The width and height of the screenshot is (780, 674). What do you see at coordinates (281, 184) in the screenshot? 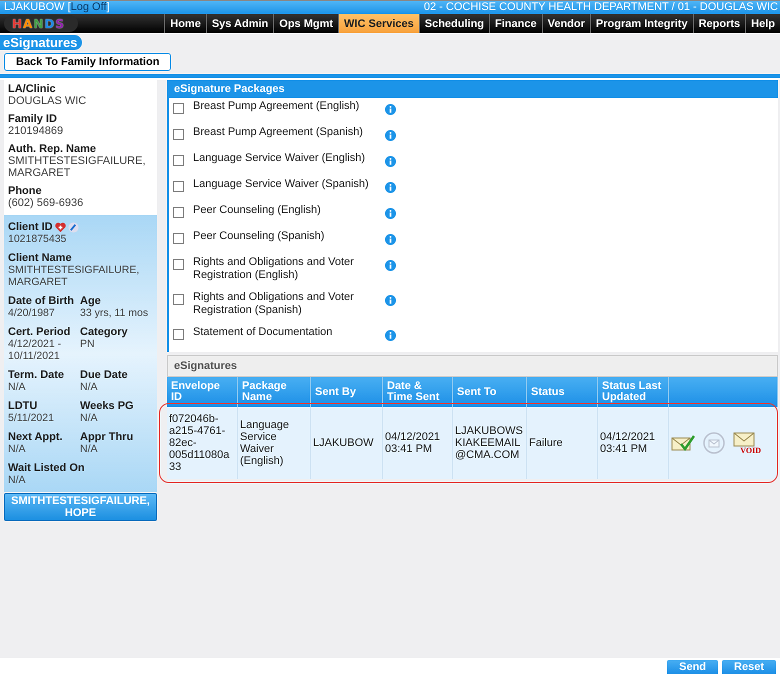
I see `package-label: Language Service Waiver (Spanish)` at bounding box center [281, 184].